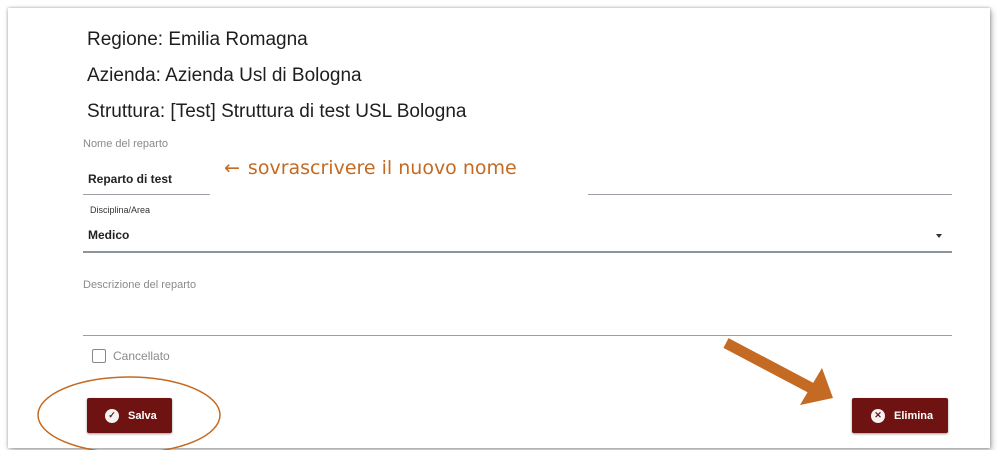  Describe the element at coordinates (778, 371) in the screenshot. I see `highlight-arrow-icon` at that location.